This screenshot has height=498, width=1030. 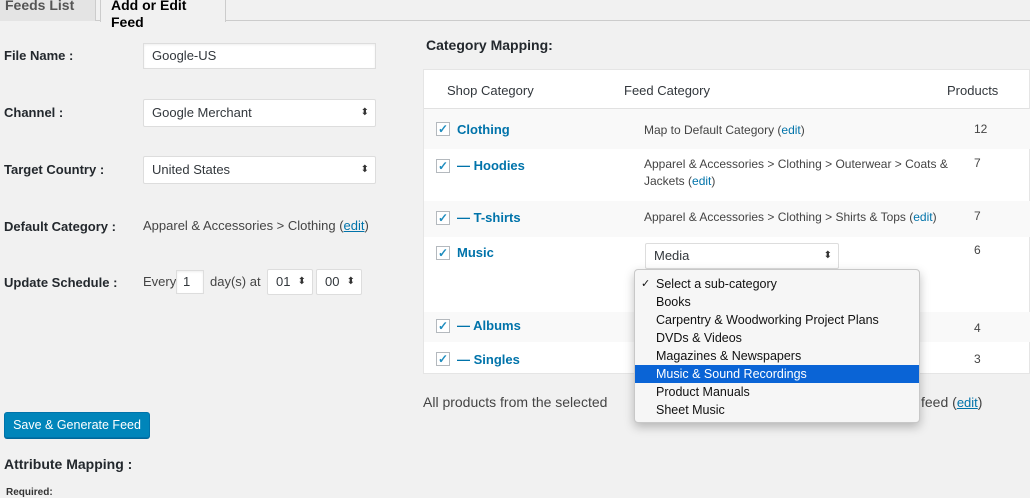 What do you see at coordinates (490, 90) in the screenshot?
I see `header-shop-category: Shop Category` at bounding box center [490, 90].